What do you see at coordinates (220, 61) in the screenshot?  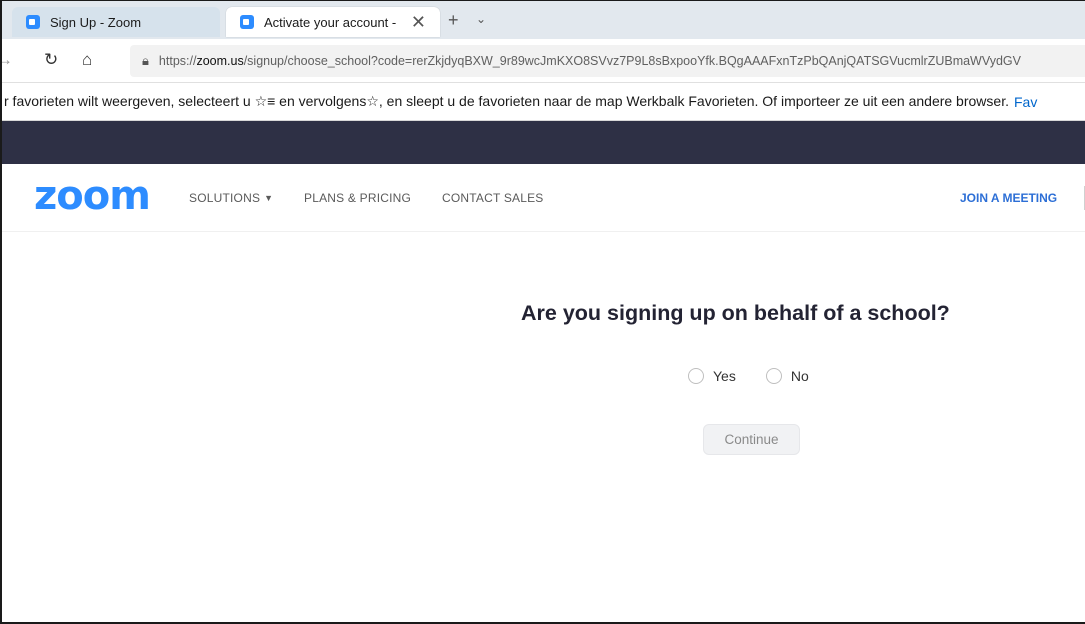 I see `url-host: zoom.us` at bounding box center [220, 61].